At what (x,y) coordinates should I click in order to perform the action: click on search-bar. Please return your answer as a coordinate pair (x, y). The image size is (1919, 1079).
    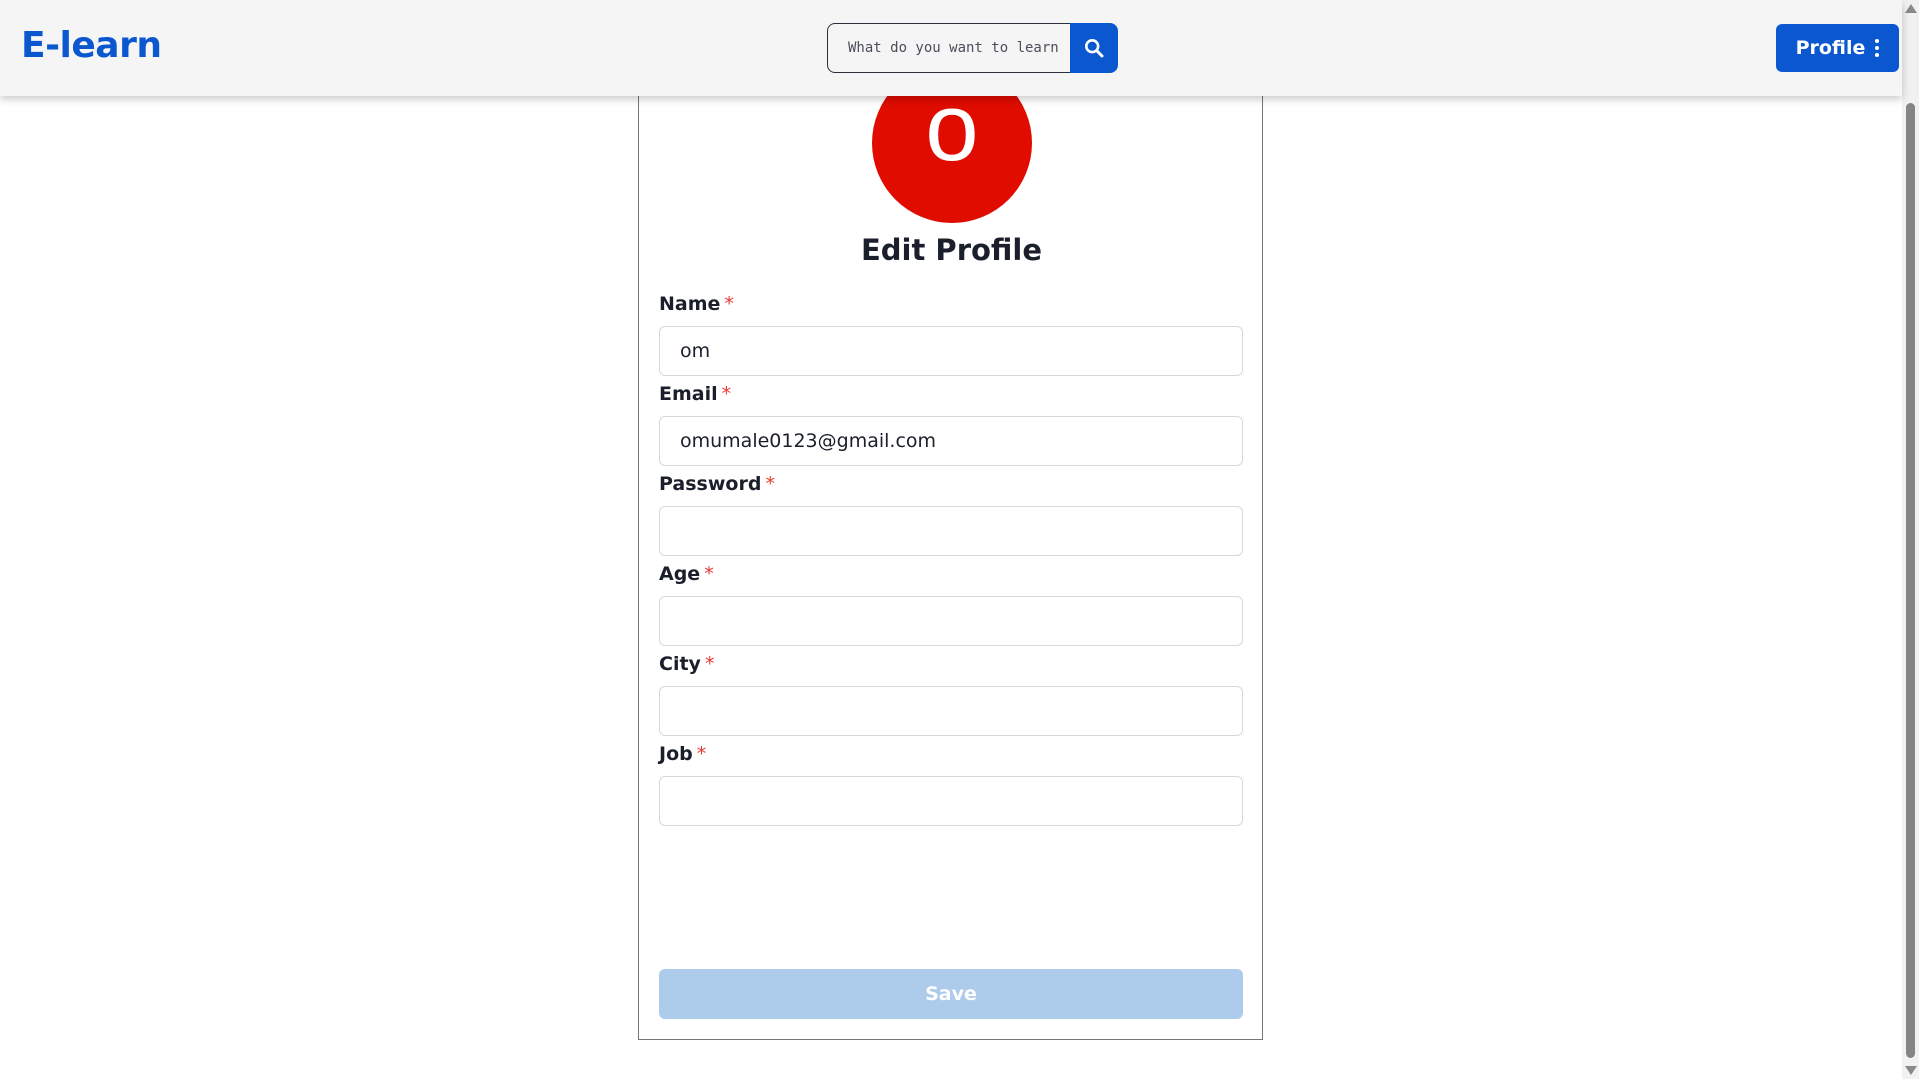
    Looking at the image, I should click on (972, 48).